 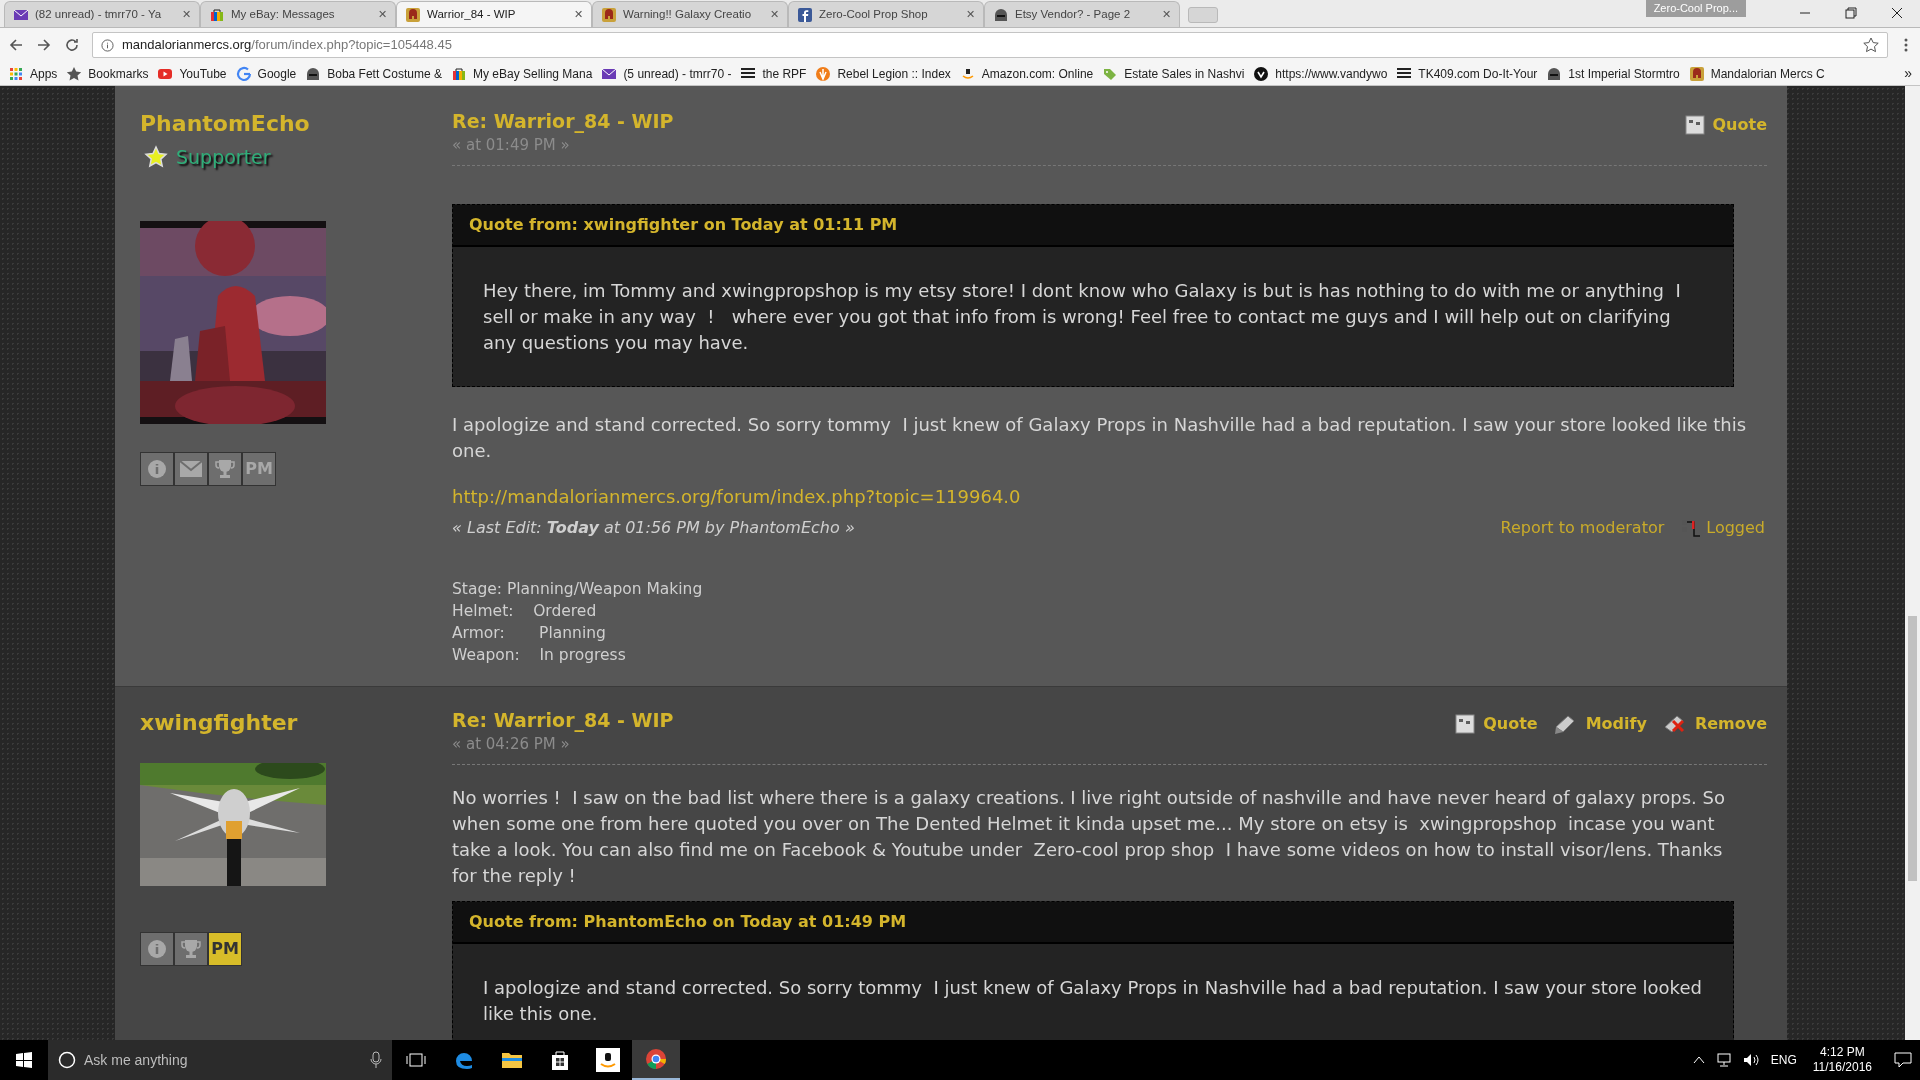 I want to click on rank-label: Supporter, so click(x=223, y=157).